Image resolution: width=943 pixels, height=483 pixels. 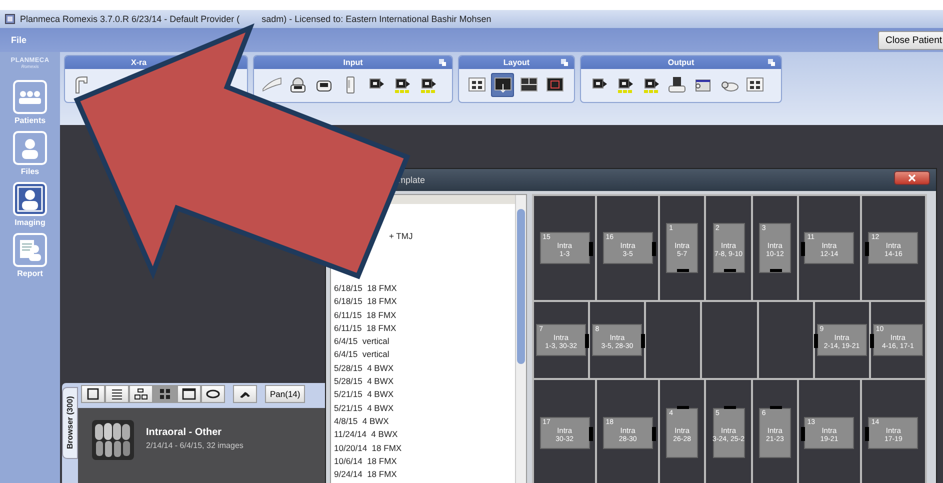 What do you see at coordinates (353, 62) in the screenshot?
I see `group-title: Input` at bounding box center [353, 62].